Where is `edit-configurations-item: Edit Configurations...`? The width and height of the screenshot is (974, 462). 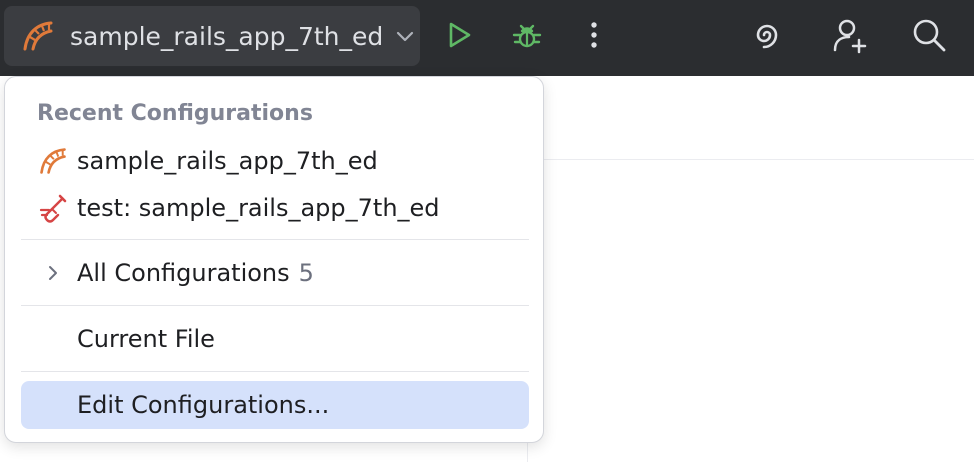 edit-configurations-item: Edit Configurations... is located at coordinates (275, 405).